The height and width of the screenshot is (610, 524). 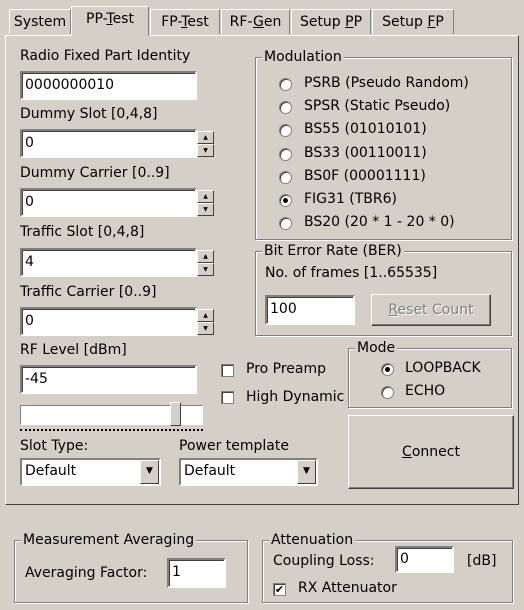 What do you see at coordinates (312, 540) in the screenshot?
I see `attenuation-legend: Attenuation` at bounding box center [312, 540].